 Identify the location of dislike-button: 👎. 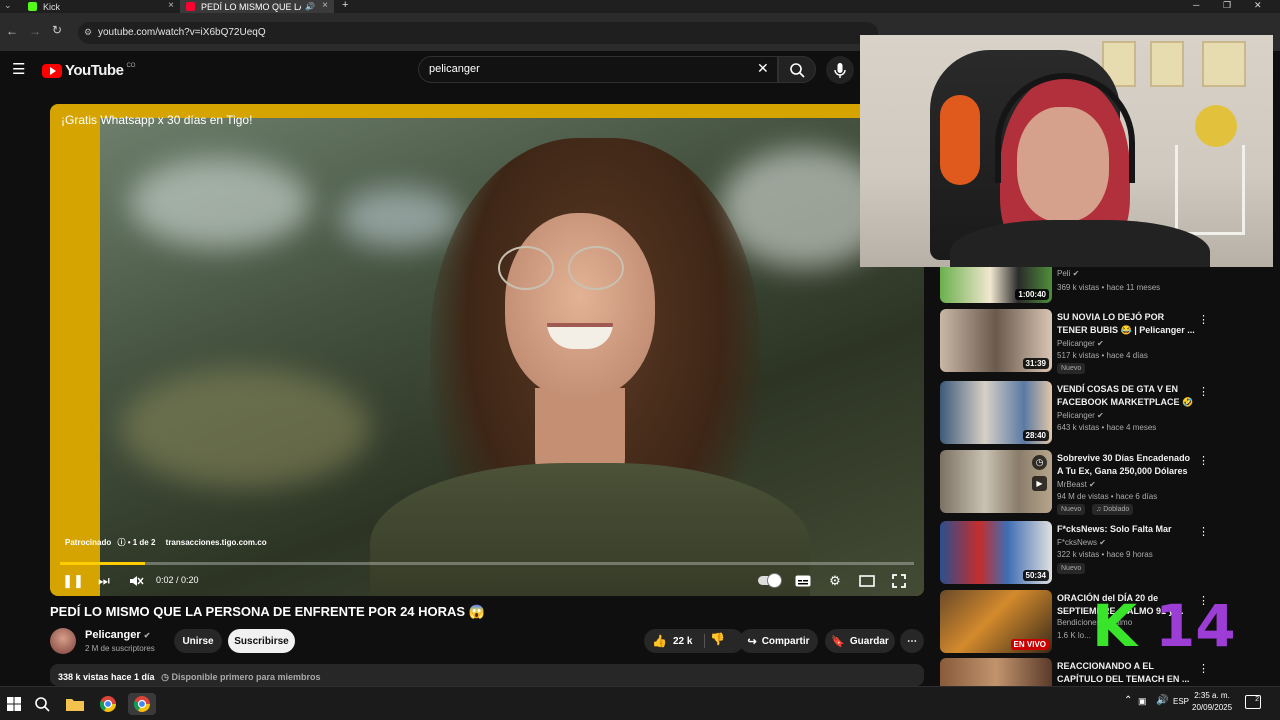
(717, 639).